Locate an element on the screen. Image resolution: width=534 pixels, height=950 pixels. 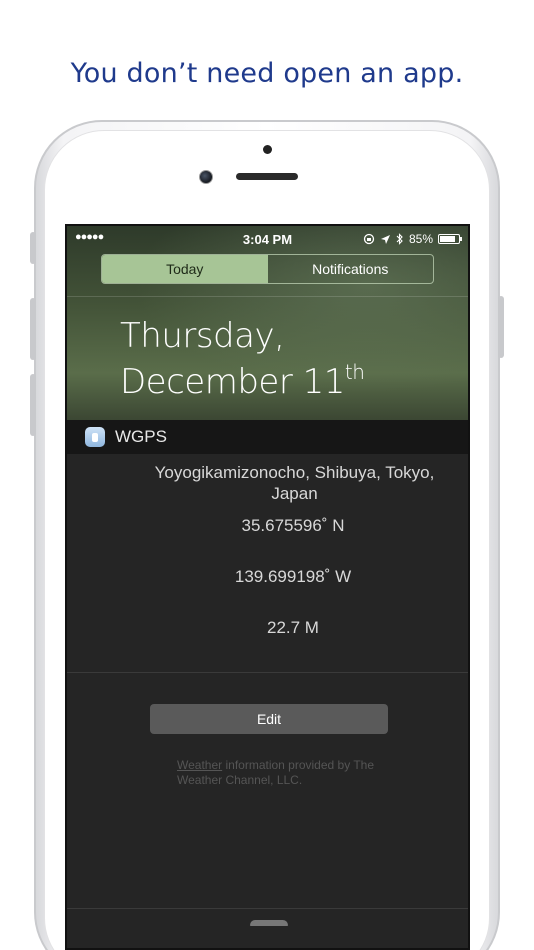
status-right-group: 85% is located at coordinates (412, 239).